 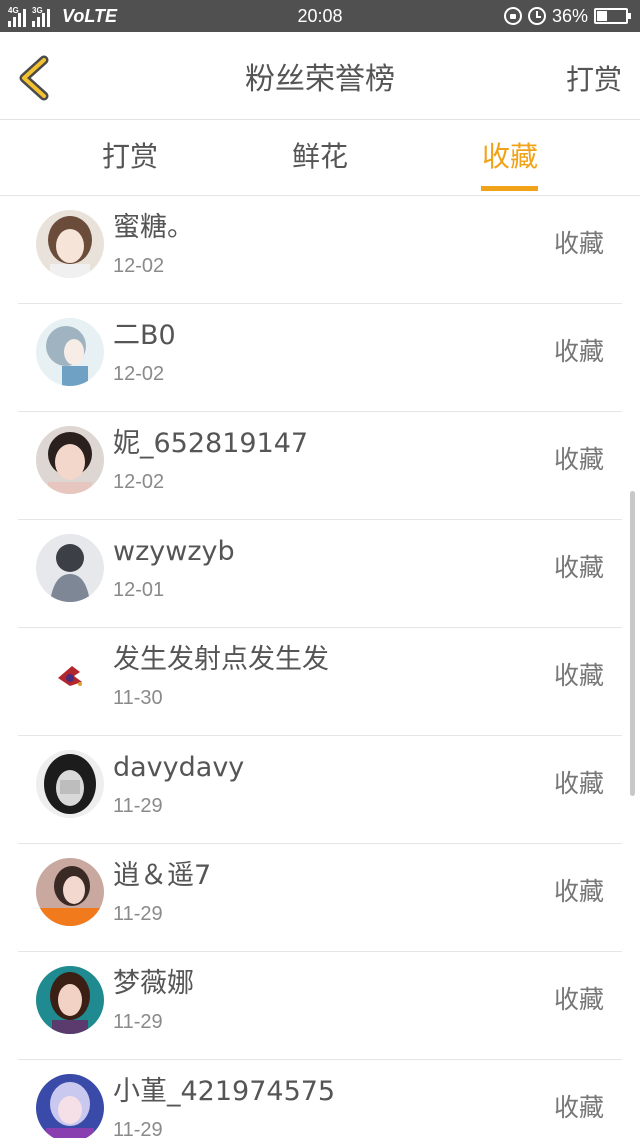 What do you see at coordinates (224, 1091) in the screenshot?
I see `user-name: 小堇_421974575` at bounding box center [224, 1091].